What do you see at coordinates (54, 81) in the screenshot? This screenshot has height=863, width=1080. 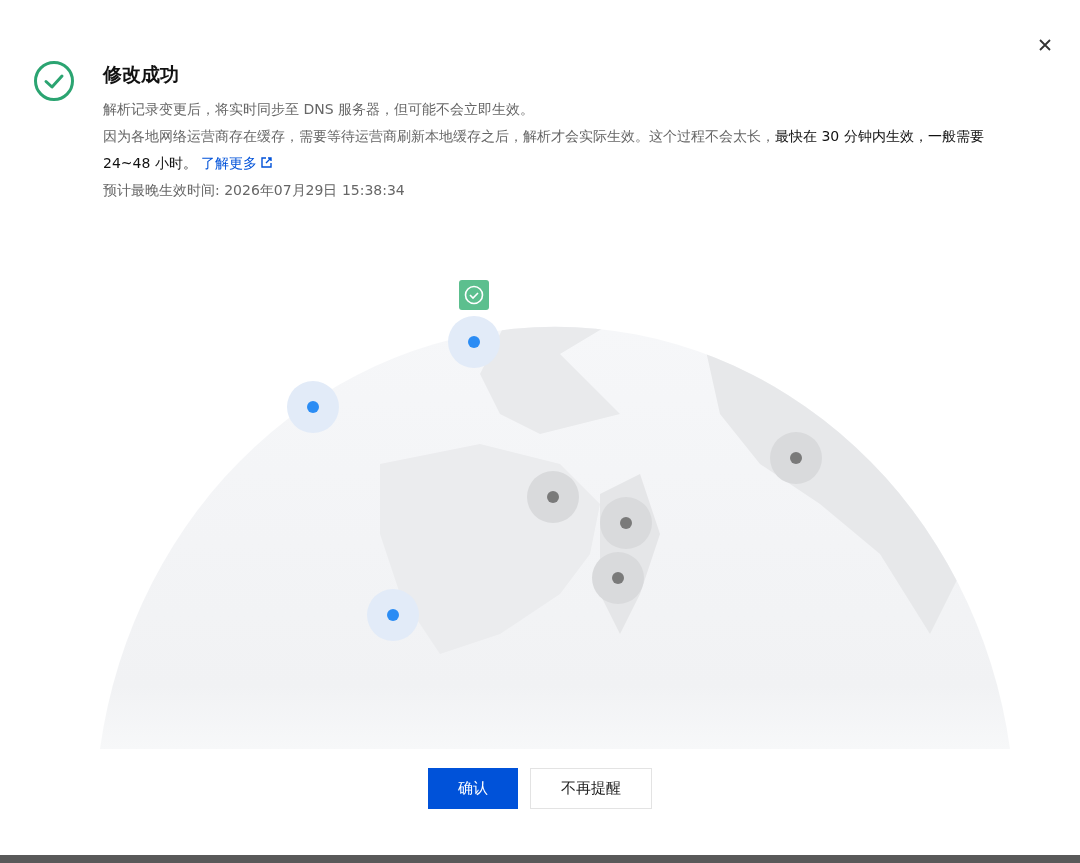 I see `success-check-icon` at bounding box center [54, 81].